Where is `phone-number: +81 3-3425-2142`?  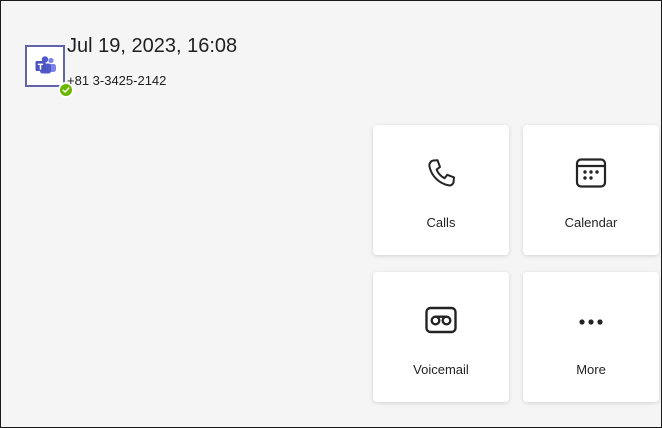 phone-number: +81 3-3425-2142 is located at coordinates (117, 80).